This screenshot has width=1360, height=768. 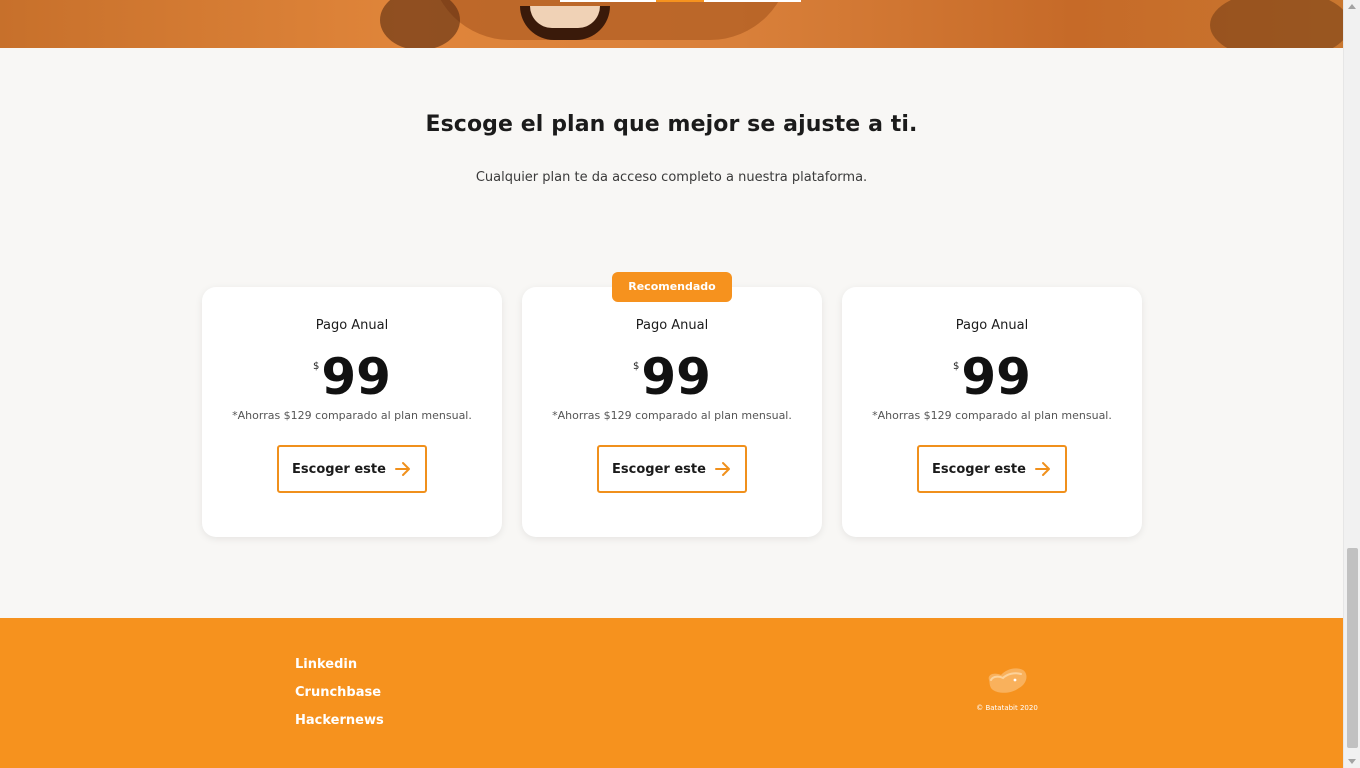 What do you see at coordinates (671, 124) in the screenshot?
I see `pricing-title: Escoge el plan que mejor se ajuste a ti.` at bounding box center [671, 124].